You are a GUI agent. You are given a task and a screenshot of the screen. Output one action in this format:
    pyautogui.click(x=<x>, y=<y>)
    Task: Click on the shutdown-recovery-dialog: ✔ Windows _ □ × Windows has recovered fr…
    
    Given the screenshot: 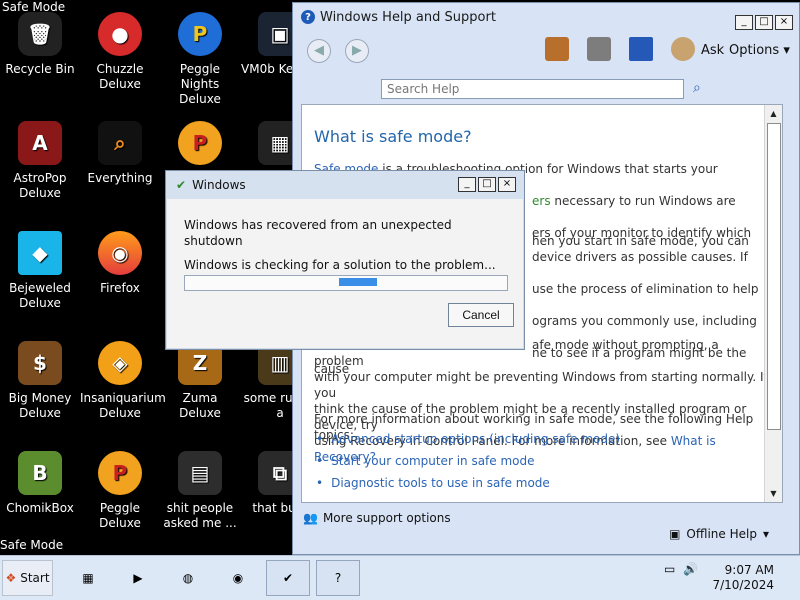 What is the action you would take?
    pyautogui.click(x=345, y=260)
    